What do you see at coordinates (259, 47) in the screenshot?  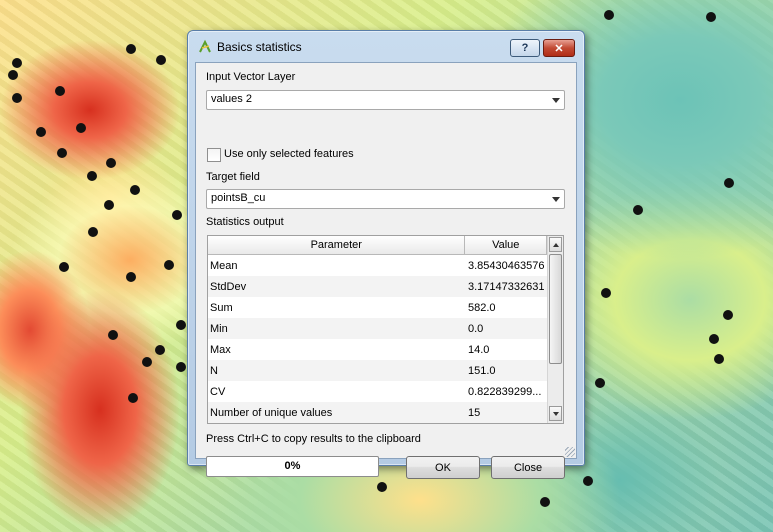 I see `window-title: Basics statistics` at bounding box center [259, 47].